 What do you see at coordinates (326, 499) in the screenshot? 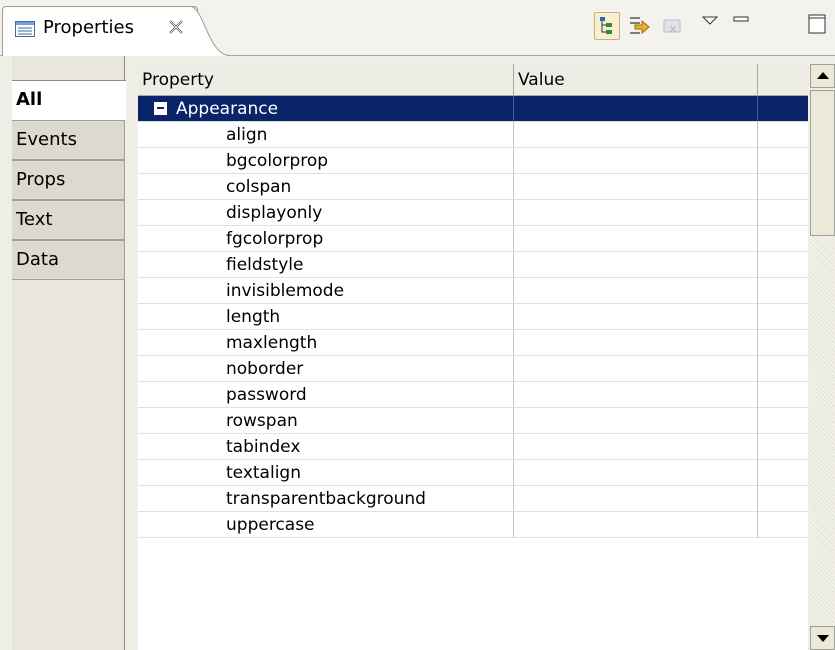
I see `property-name-cell: transparentbackground` at bounding box center [326, 499].